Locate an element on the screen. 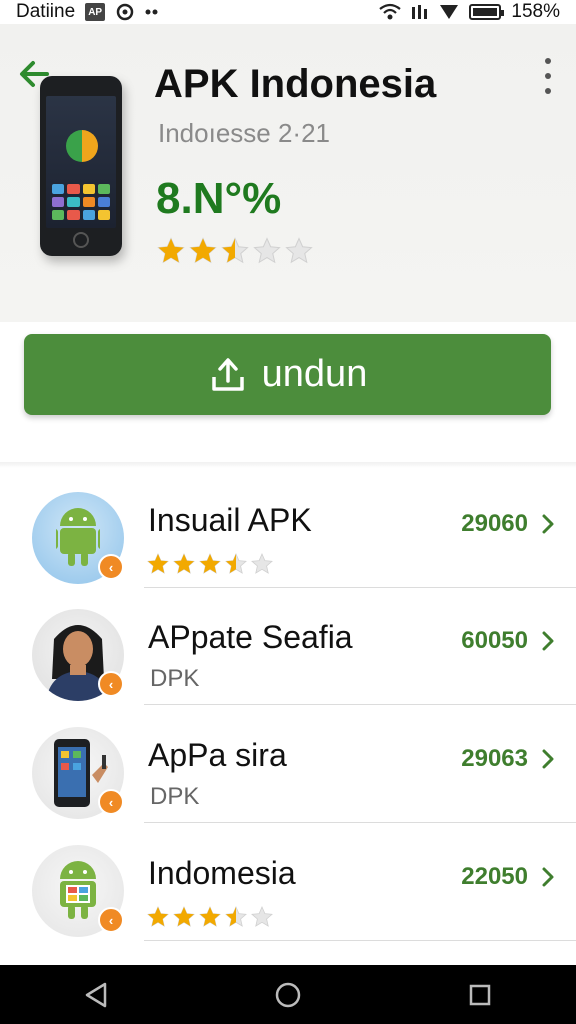 This screenshot has height=1024, width=576. list-item: ‹ Indomesia 22050 is located at coordinates (288, 883).